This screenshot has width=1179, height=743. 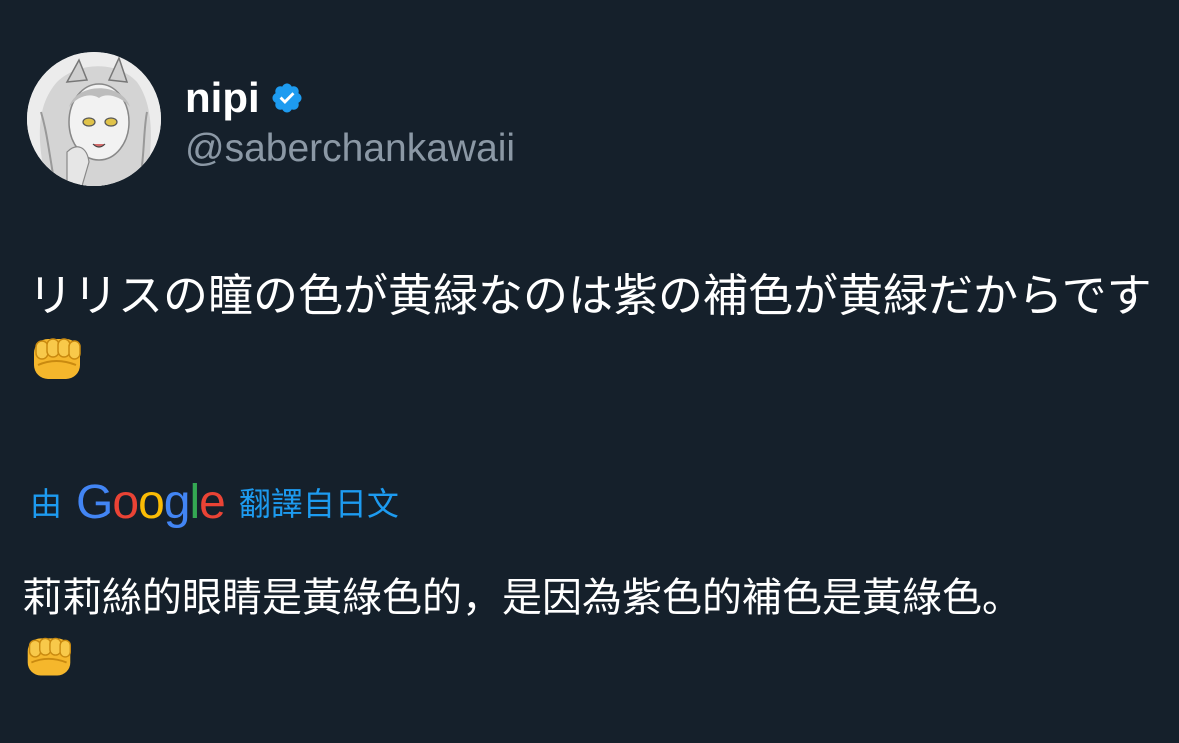 I want to click on name-row: nipi, so click(x=244, y=98).